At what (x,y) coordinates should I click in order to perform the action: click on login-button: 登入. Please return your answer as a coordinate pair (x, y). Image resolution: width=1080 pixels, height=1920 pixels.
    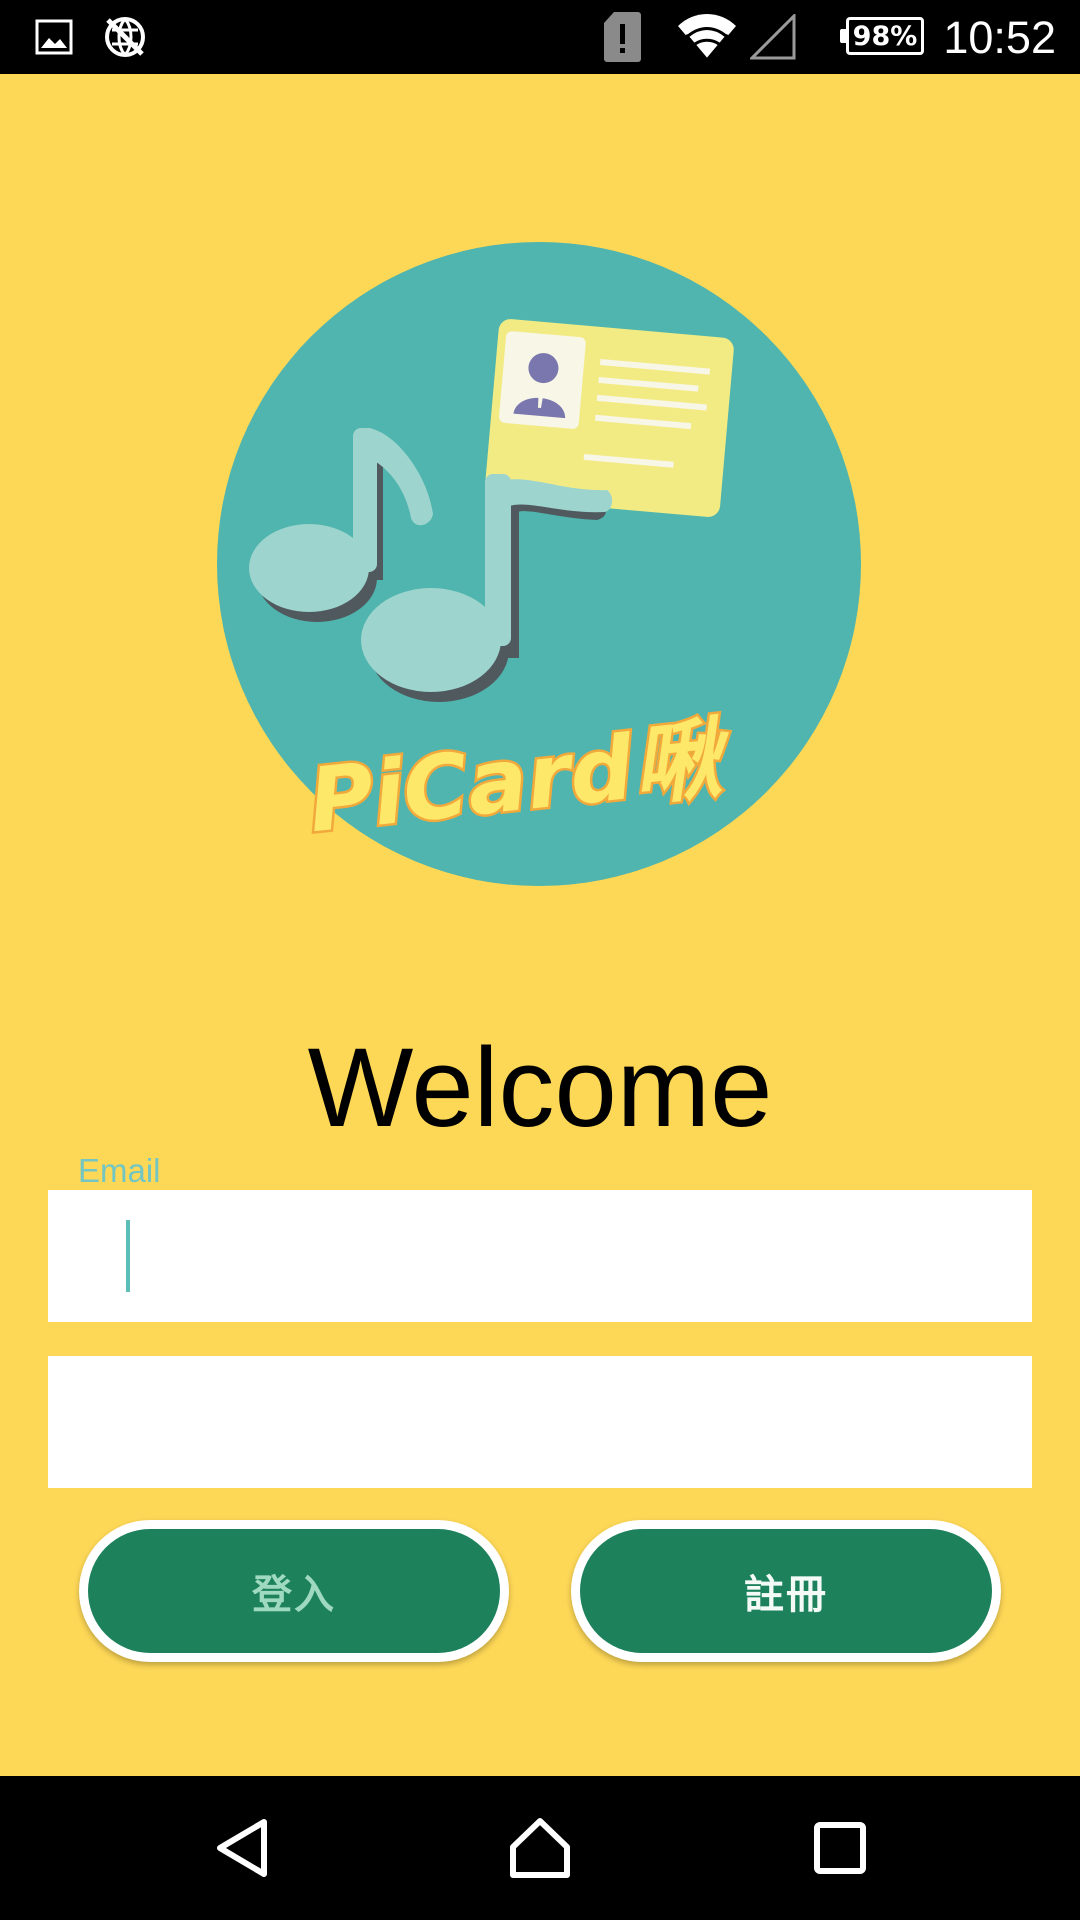
    Looking at the image, I should click on (294, 1591).